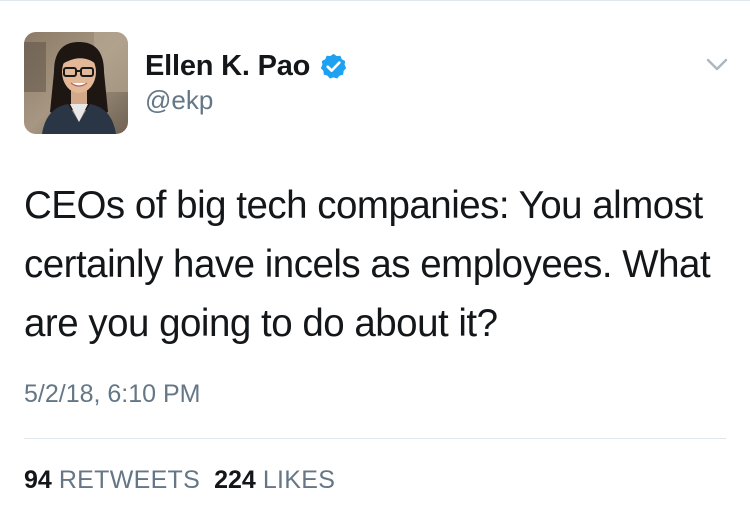 The height and width of the screenshot is (512, 750). Describe the element at coordinates (299, 480) in the screenshot. I see `likes-label: LIKES` at that location.